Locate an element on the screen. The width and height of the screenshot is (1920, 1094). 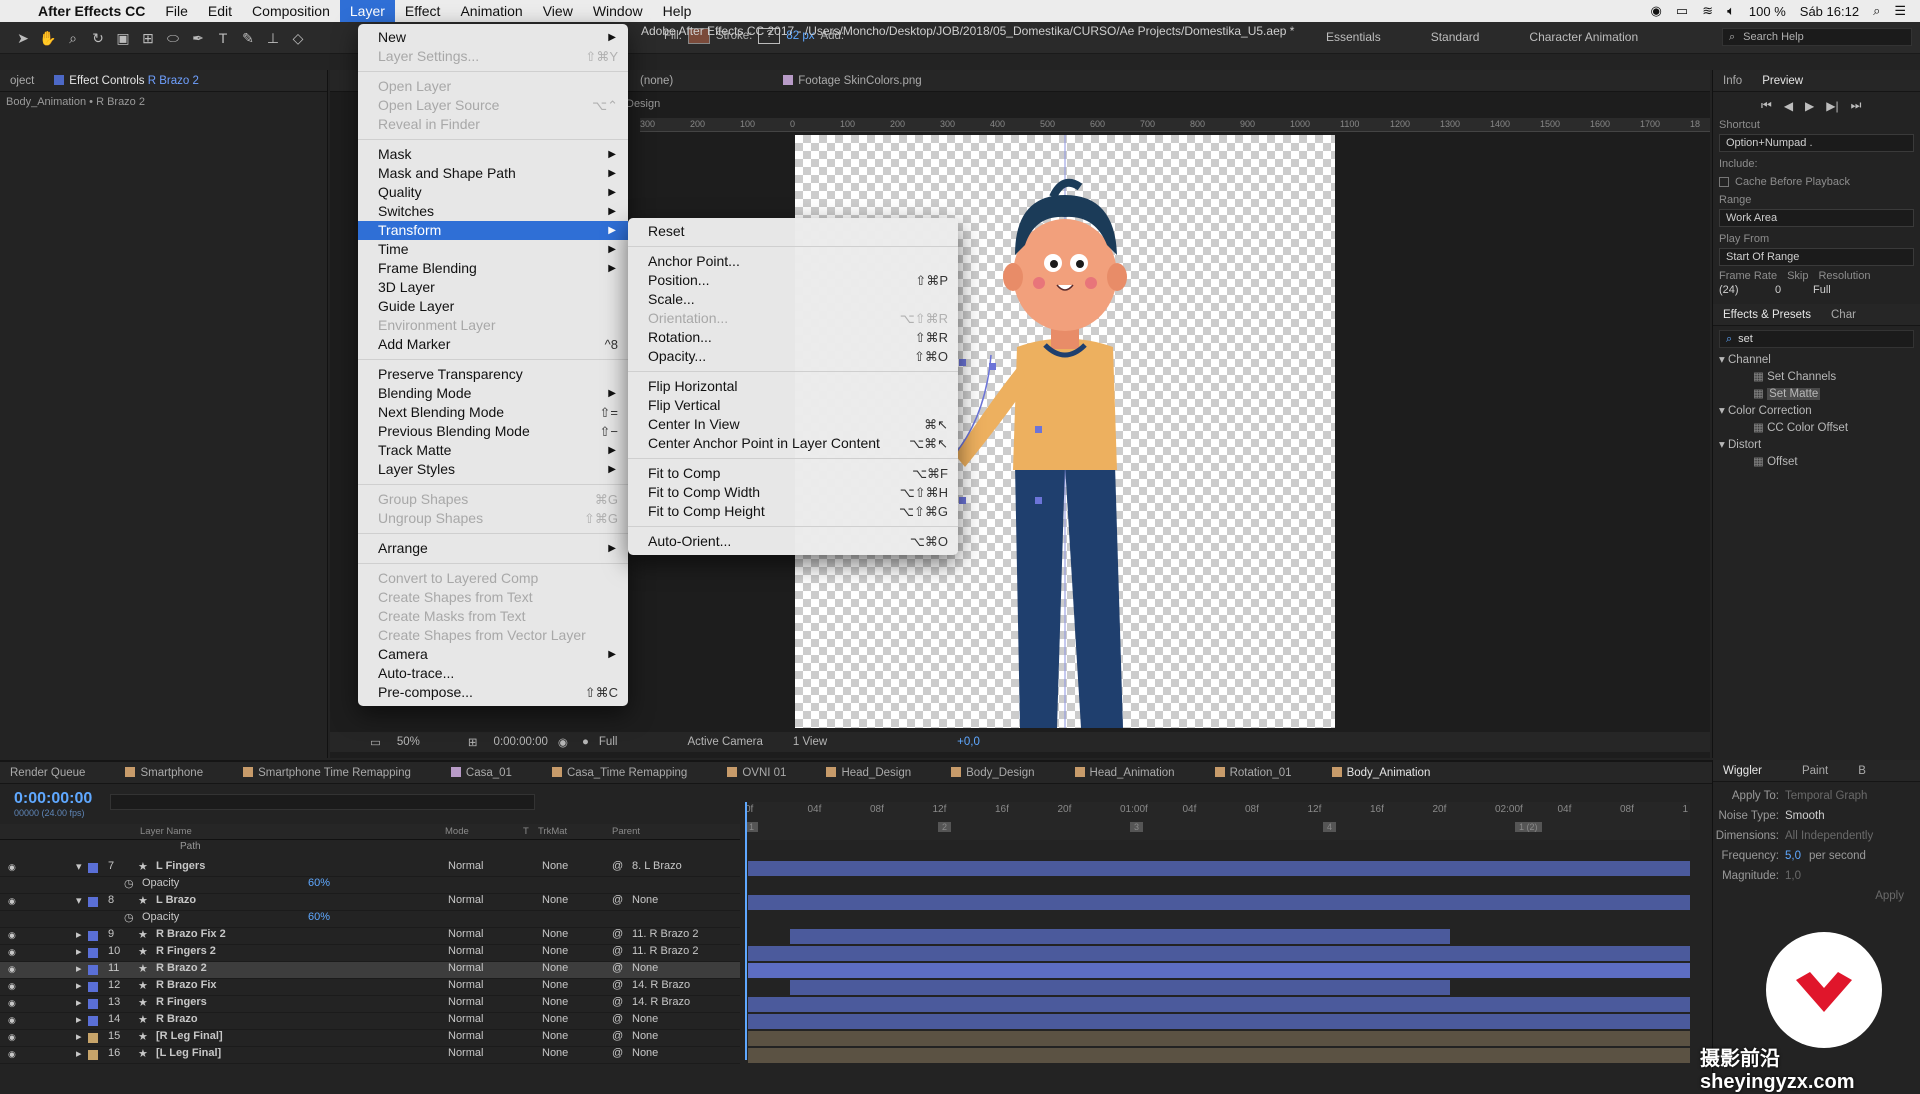
comp-tab-smartphone: Smartphone is located at coordinates (164, 773).